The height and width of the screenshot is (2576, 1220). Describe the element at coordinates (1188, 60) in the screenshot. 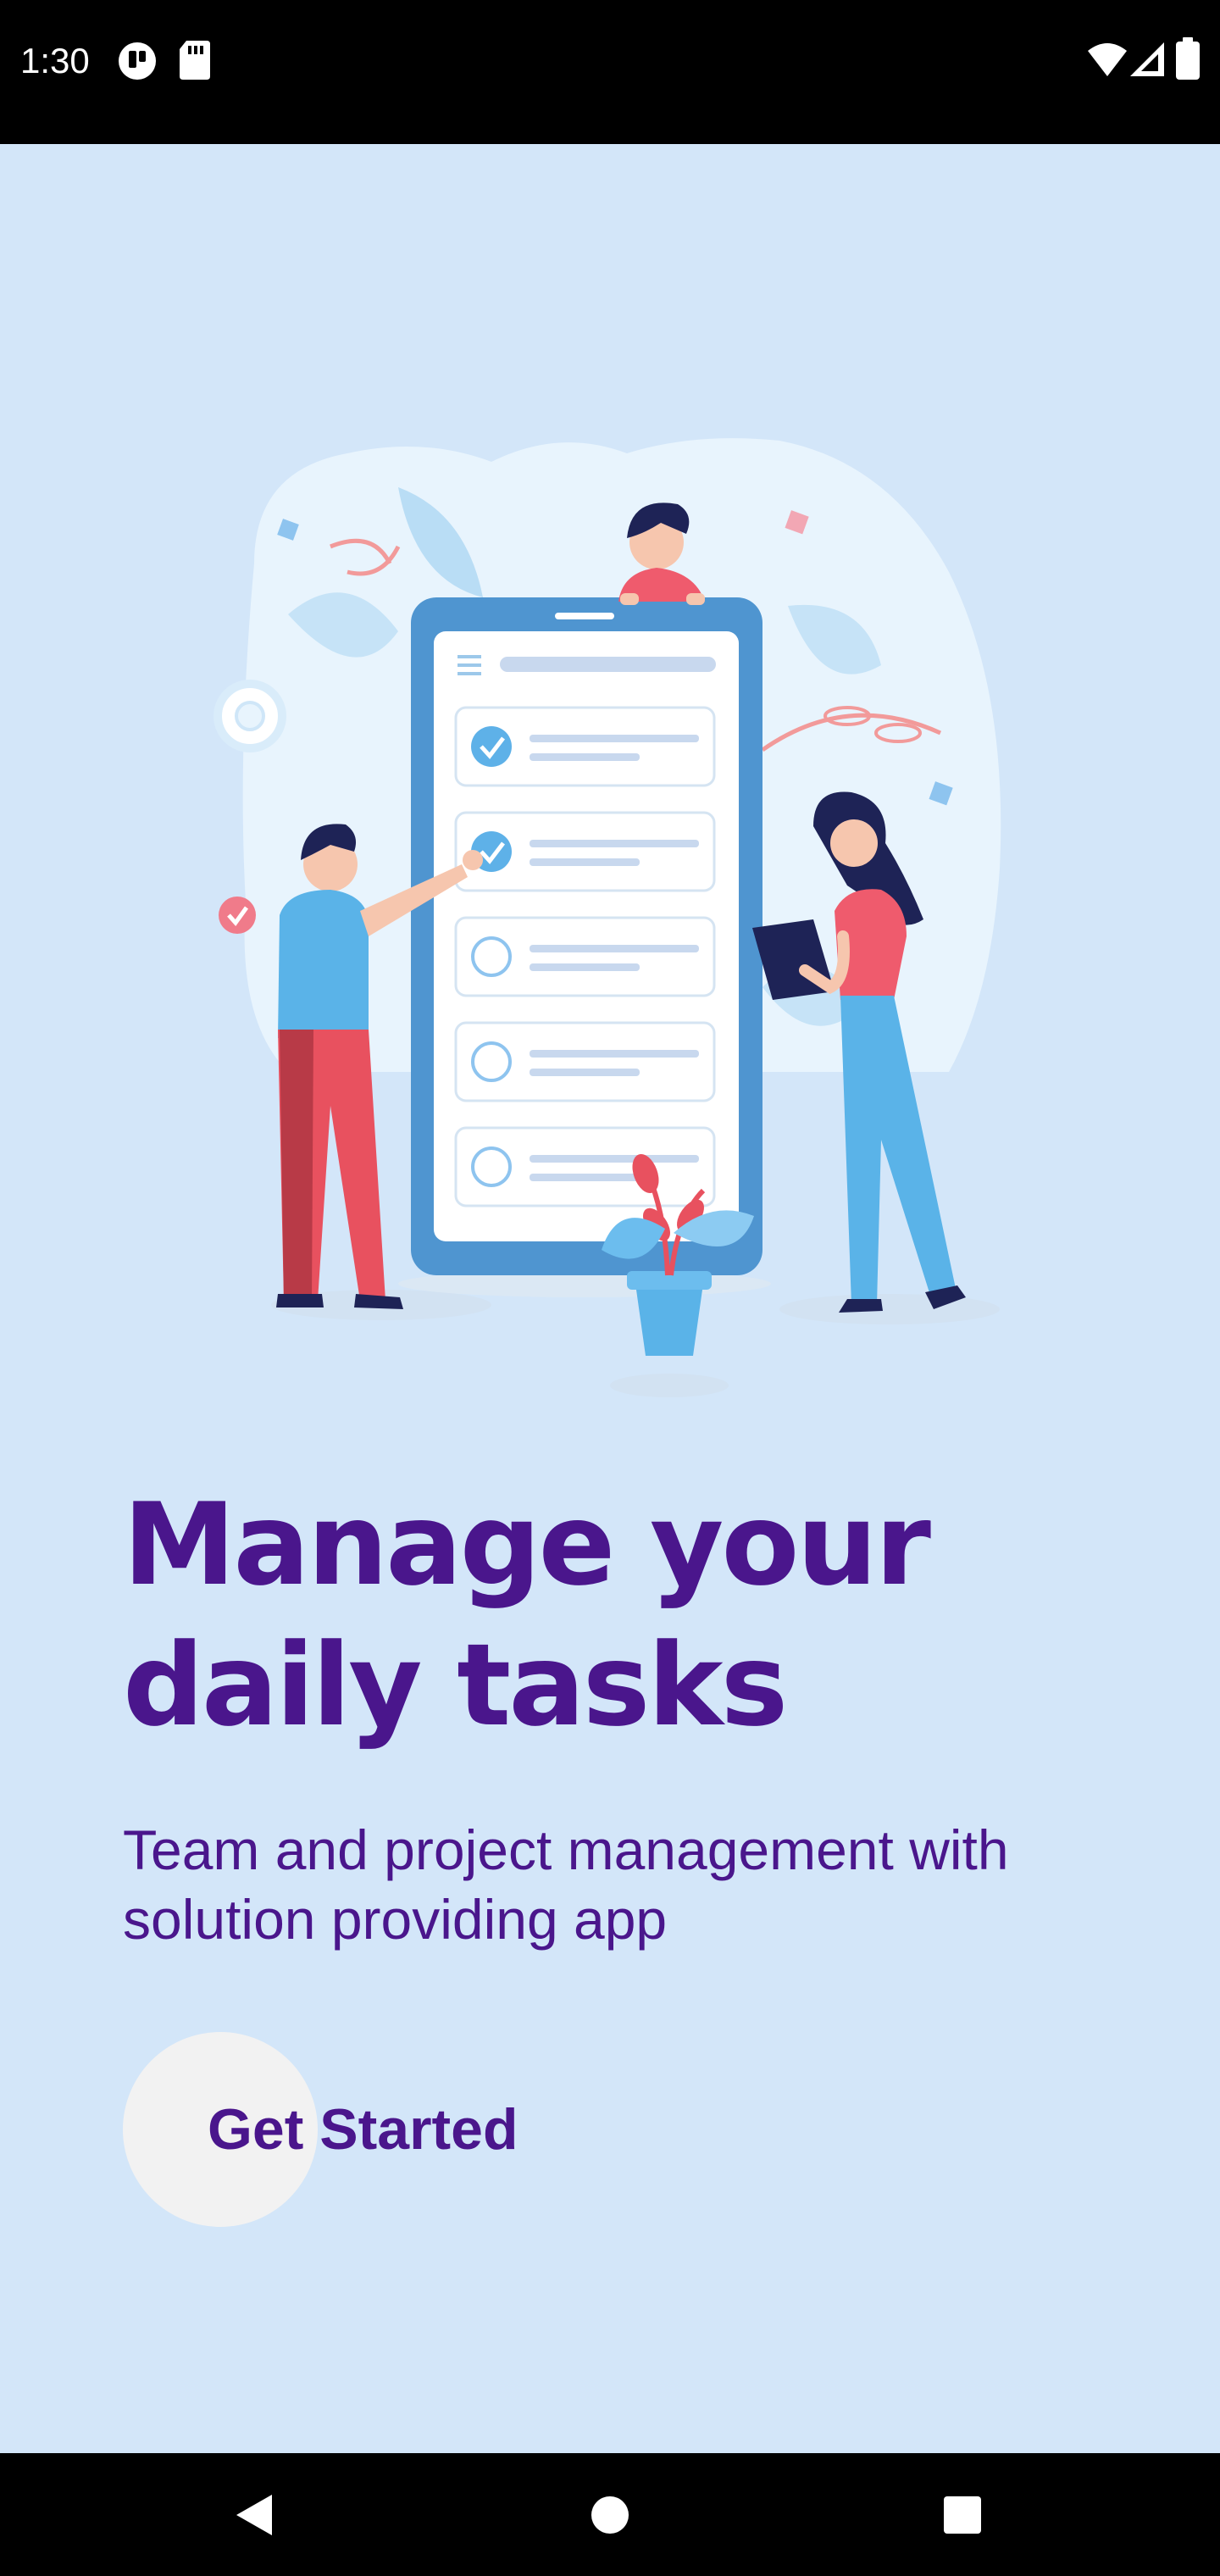

I see `battery-icon` at that location.